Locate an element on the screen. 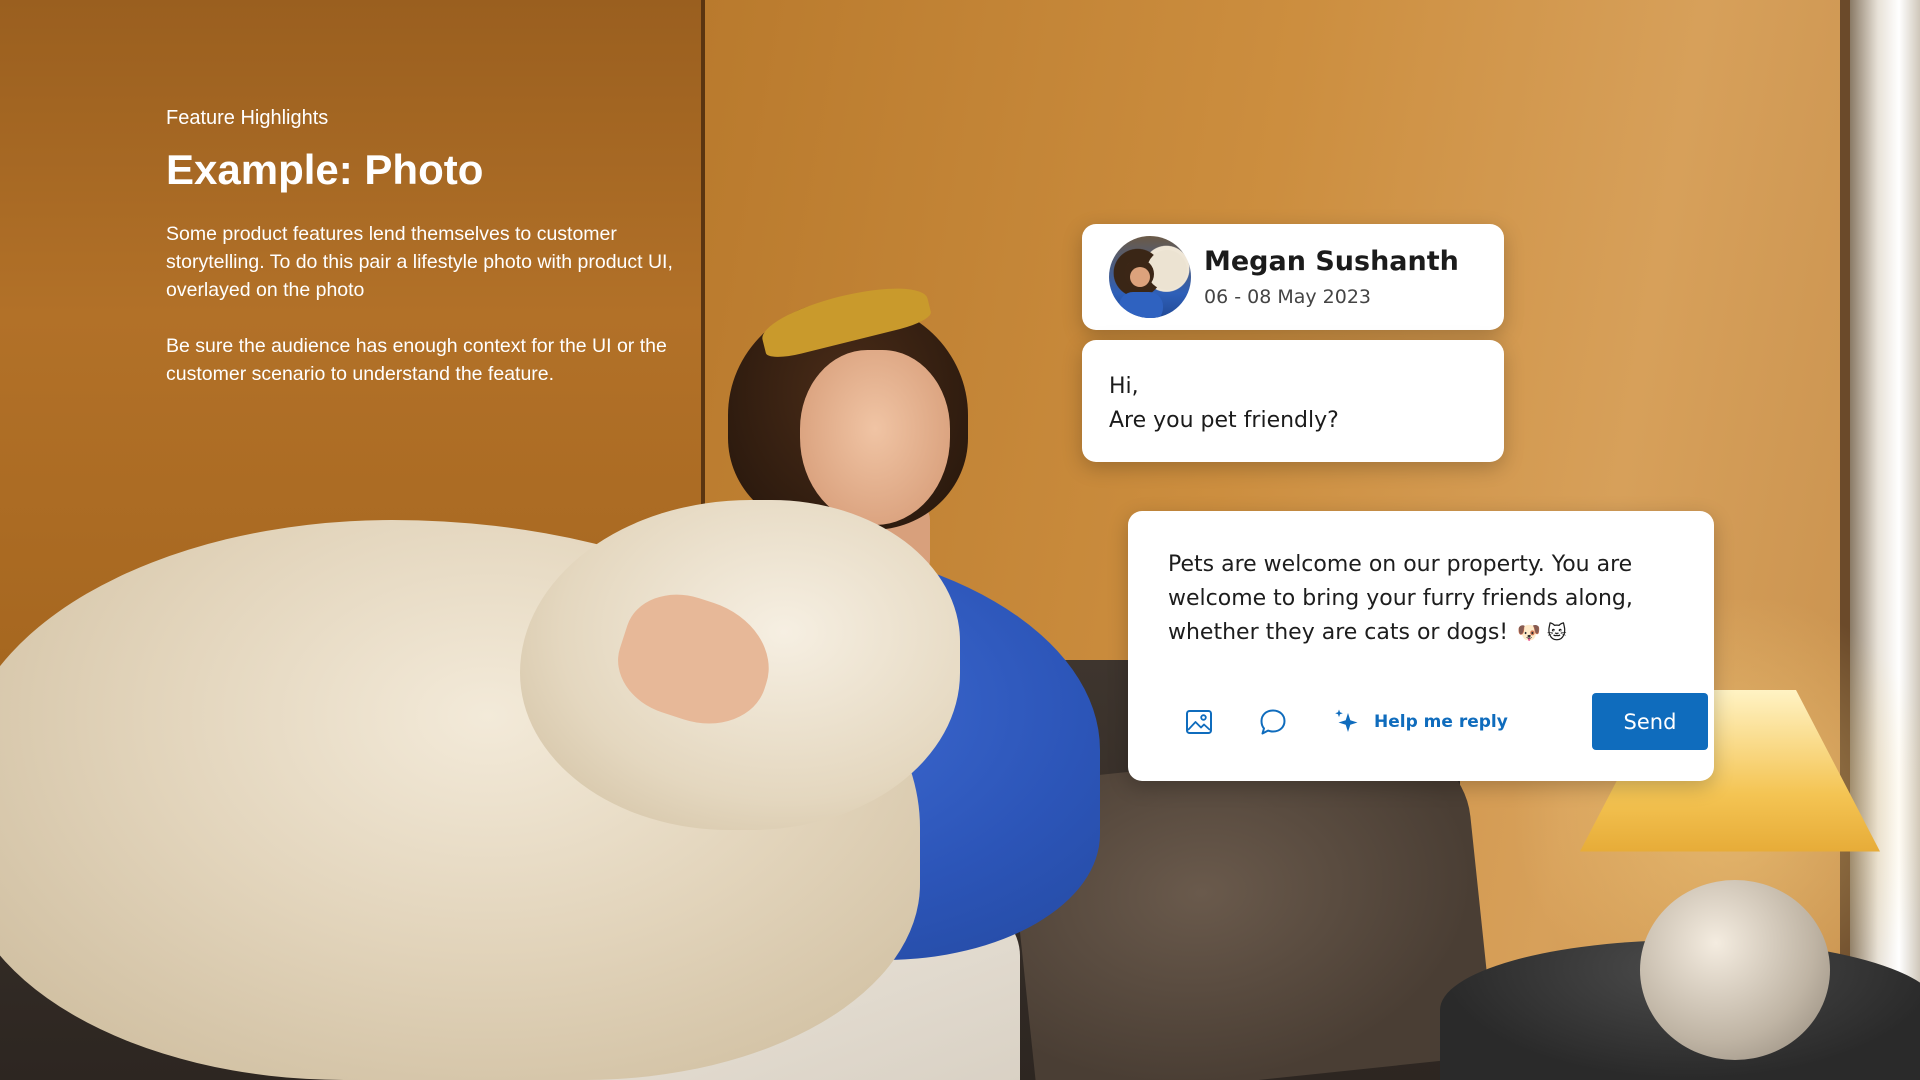 The height and width of the screenshot is (1080, 1920). chat-bubble-icon is located at coordinates (1273, 722).